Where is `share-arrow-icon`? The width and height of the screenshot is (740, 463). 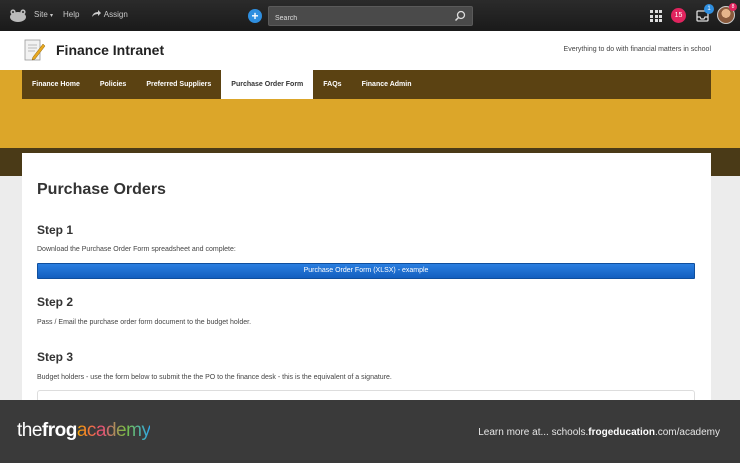
share-arrow-icon is located at coordinates (96, 13).